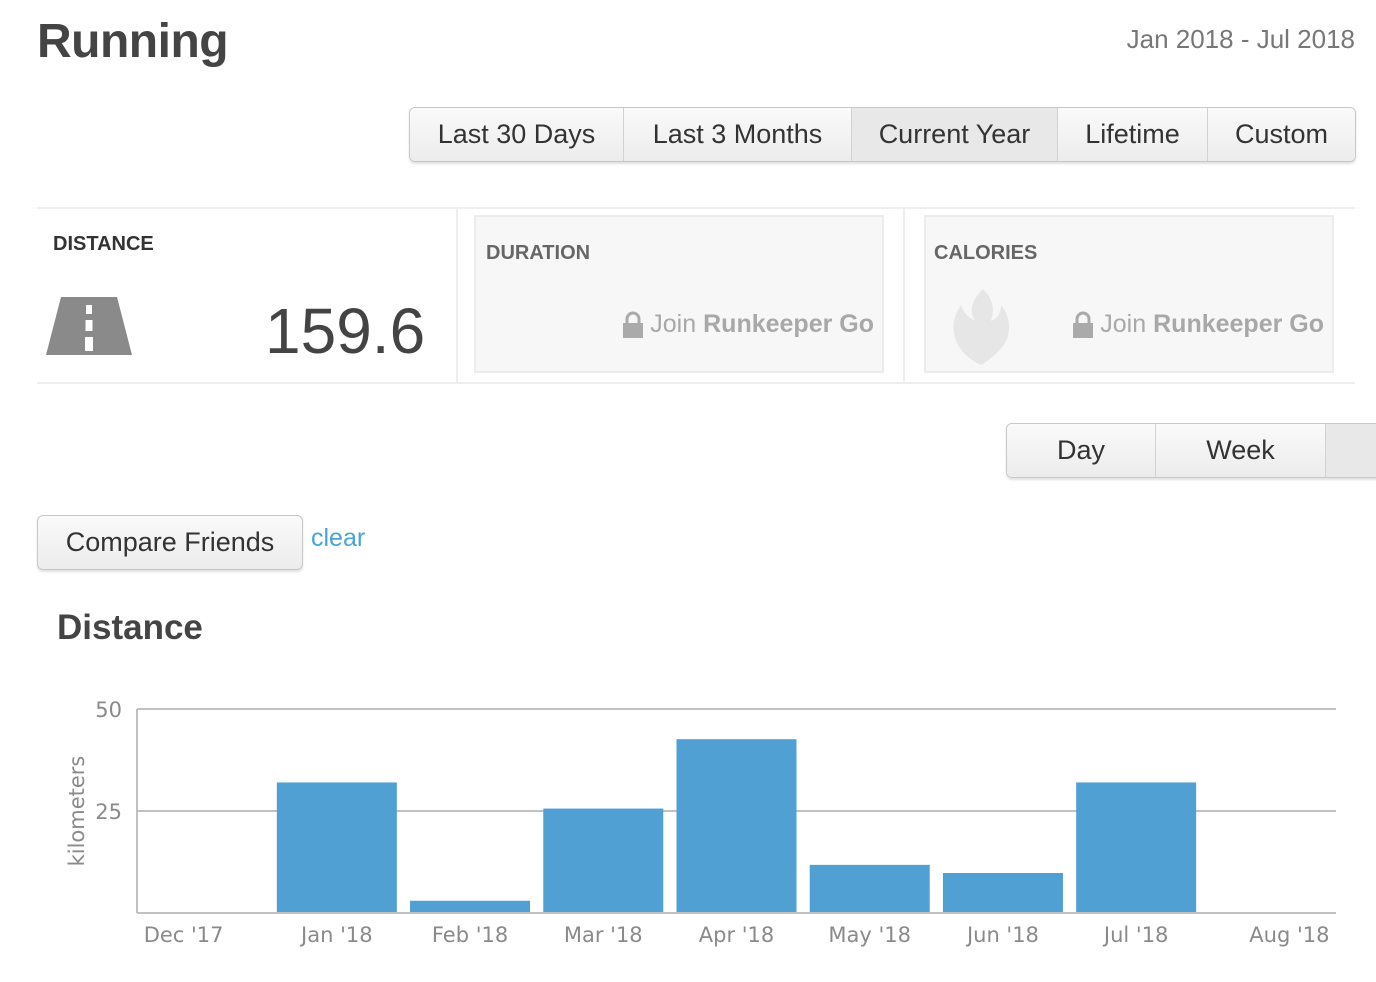  What do you see at coordinates (133, 41) in the screenshot?
I see `page-title: Running` at bounding box center [133, 41].